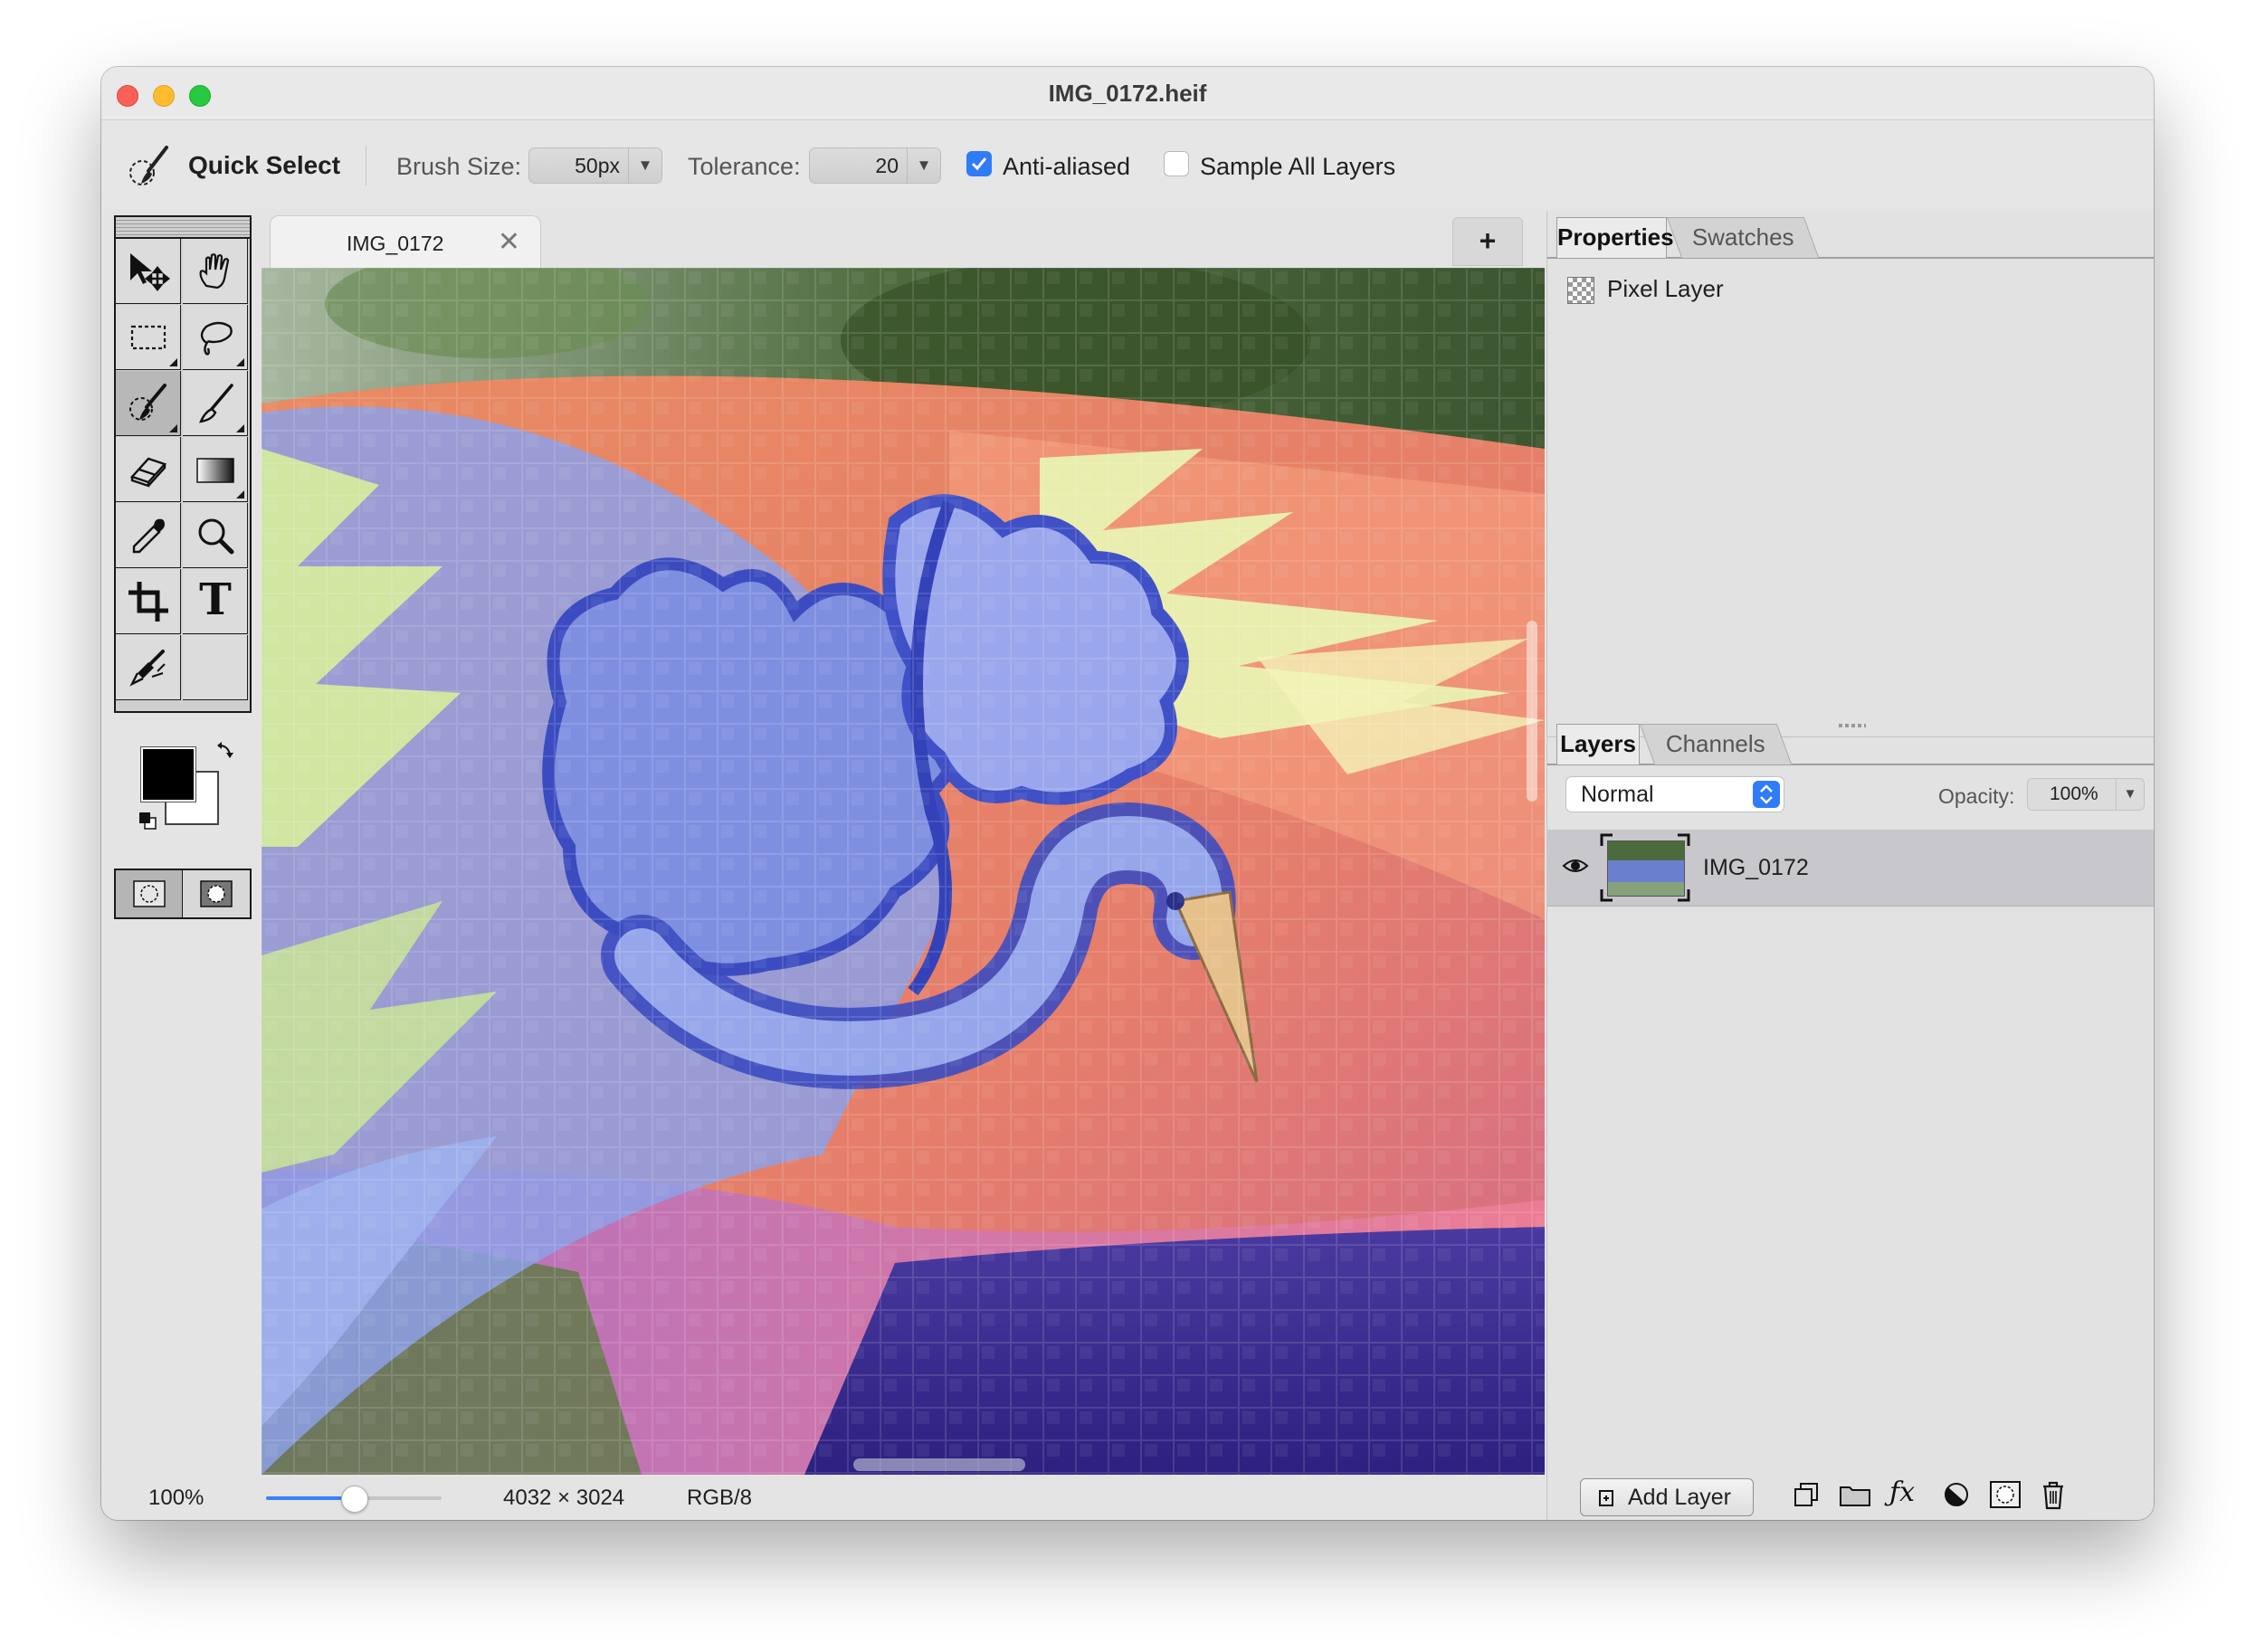  Describe the element at coordinates (1679, 1497) in the screenshot. I see `add-layer-label: Add Layer` at that location.